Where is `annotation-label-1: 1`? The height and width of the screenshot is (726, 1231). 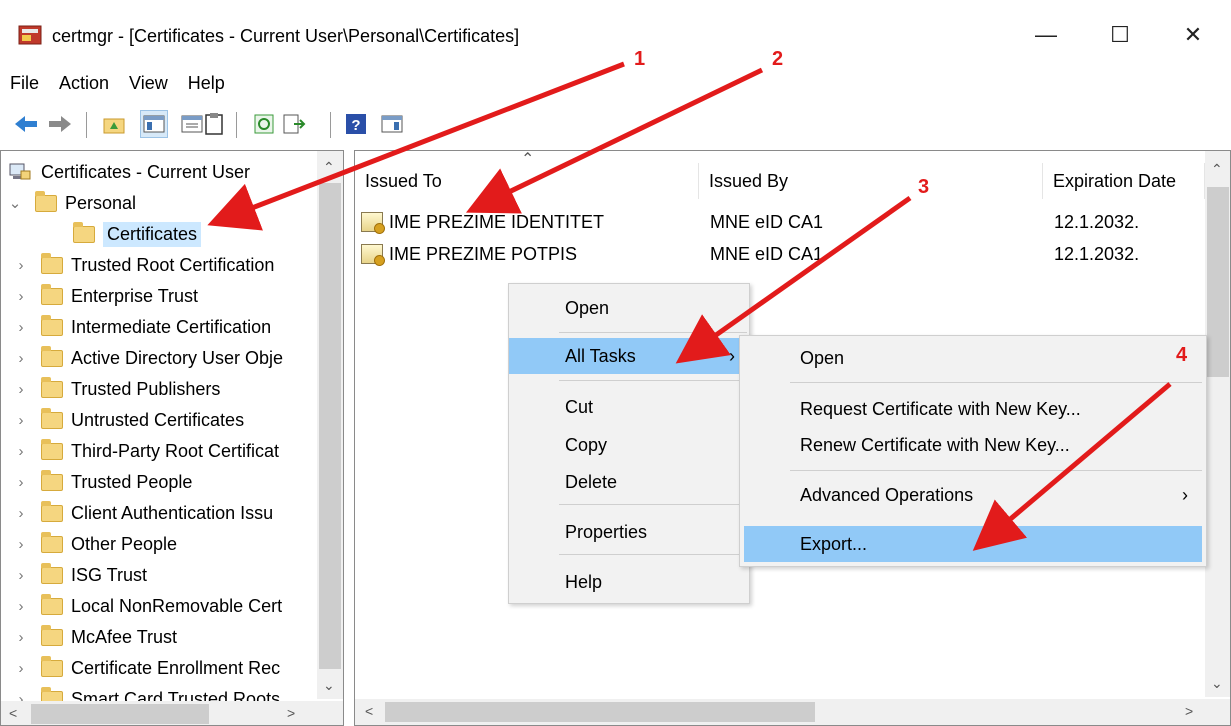
annotation-label-1: 1 is located at coordinates (640, 59).